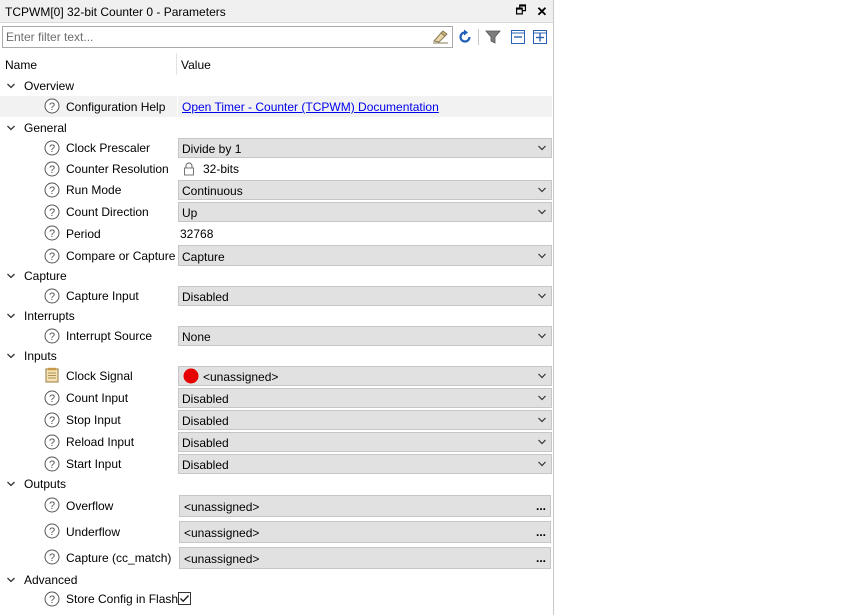 This screenshot has height=615, width=847. I want to click on run-mode-dropdown: Continuous, so click(365, 190).